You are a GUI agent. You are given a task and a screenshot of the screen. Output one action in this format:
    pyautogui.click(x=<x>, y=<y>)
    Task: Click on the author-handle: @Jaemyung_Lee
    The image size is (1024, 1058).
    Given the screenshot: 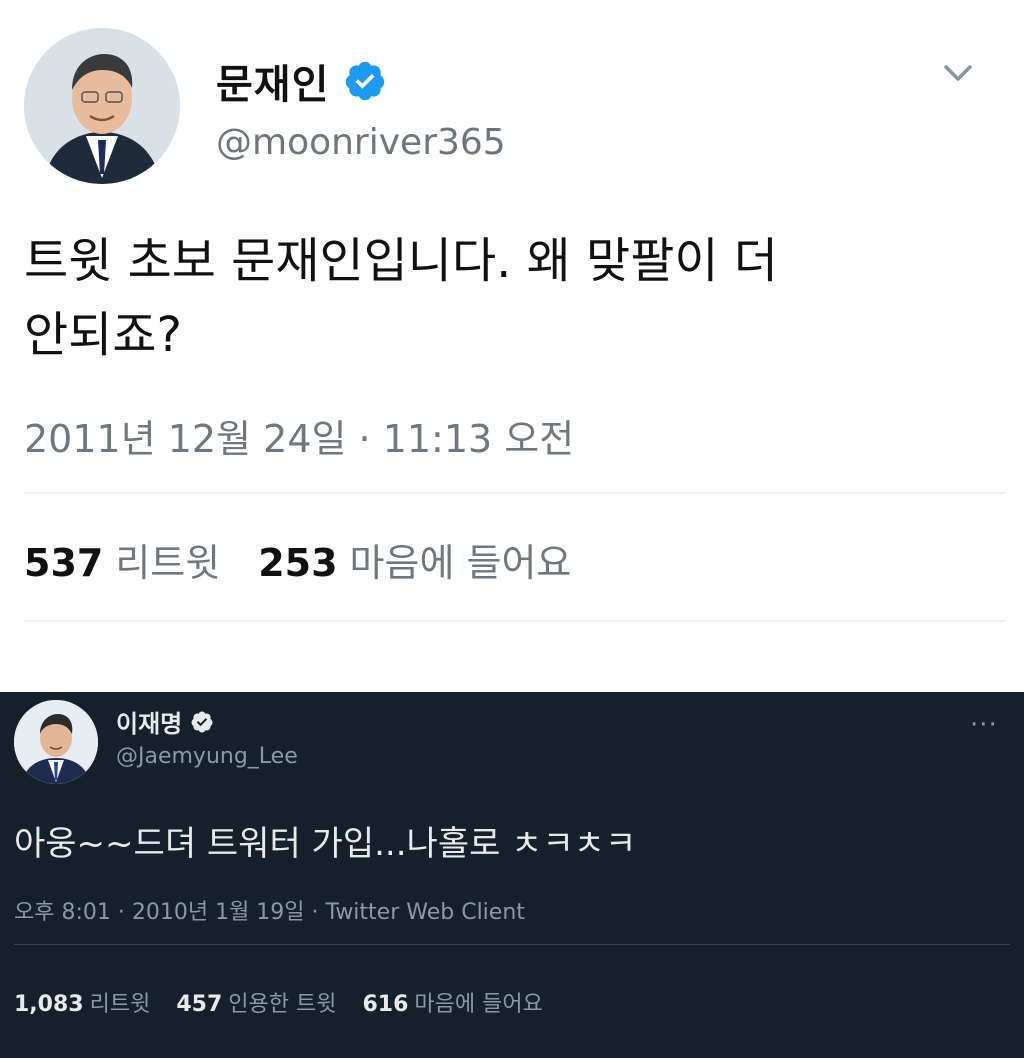 What is the action you would take?
    pyautogui.click(x=207, y=756)
    